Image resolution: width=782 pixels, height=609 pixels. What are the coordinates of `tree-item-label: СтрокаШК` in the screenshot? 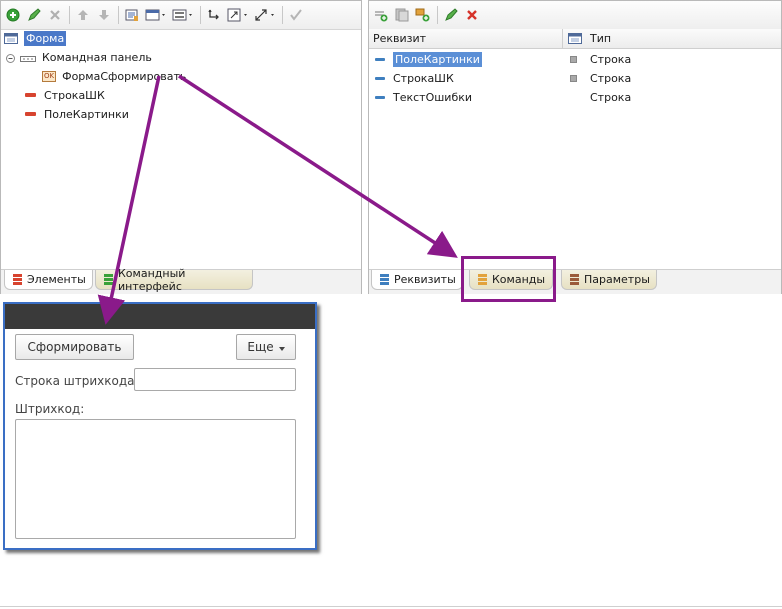 It's located at (74, 95).